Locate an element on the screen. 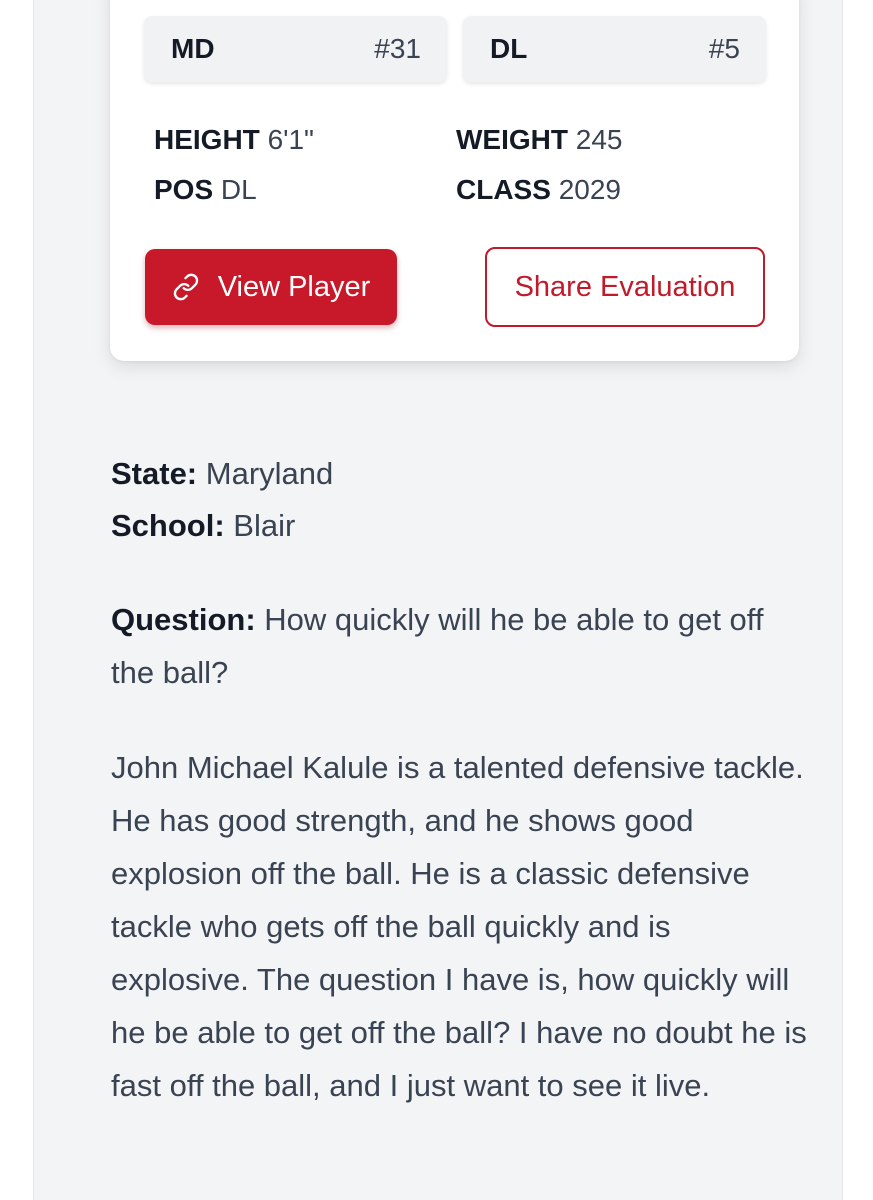  height-stat: HEIGHT 6'1" is located at coordinates (234, 140).